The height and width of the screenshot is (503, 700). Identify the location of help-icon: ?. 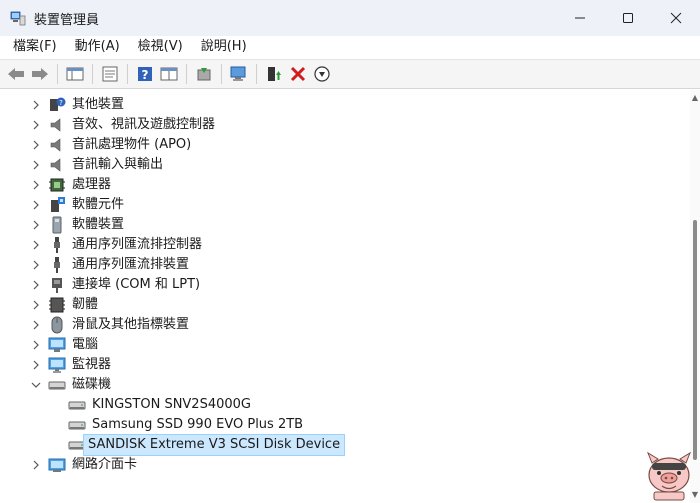
(145, 74).